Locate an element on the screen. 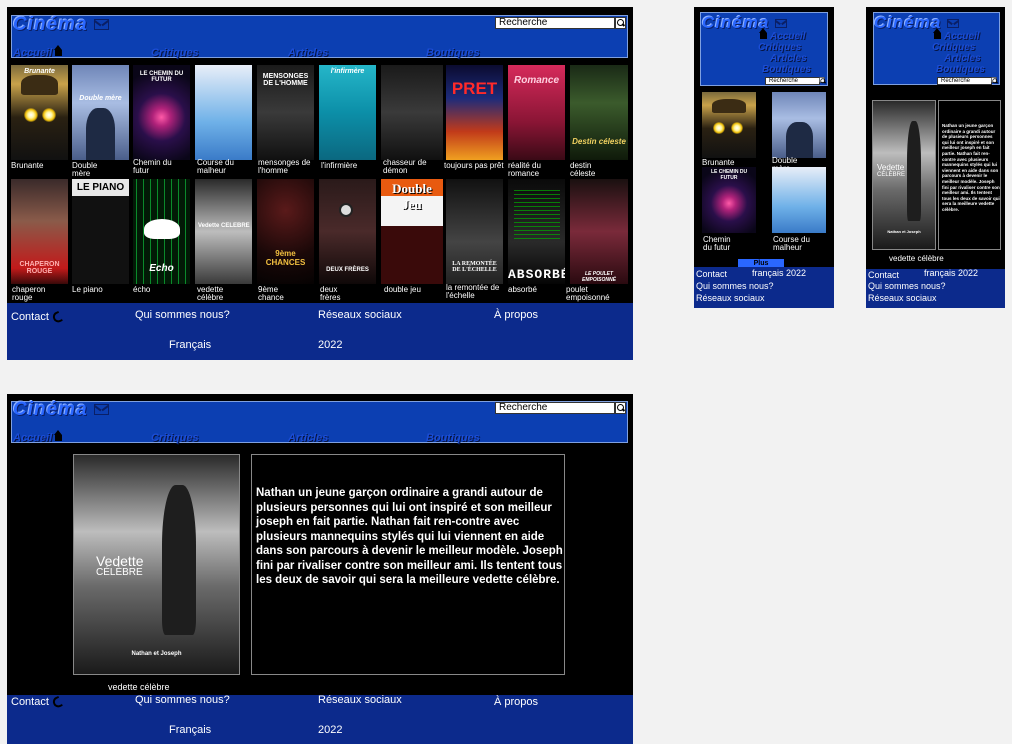  poster-caption: absorbé is located at coordinates (537, 290).